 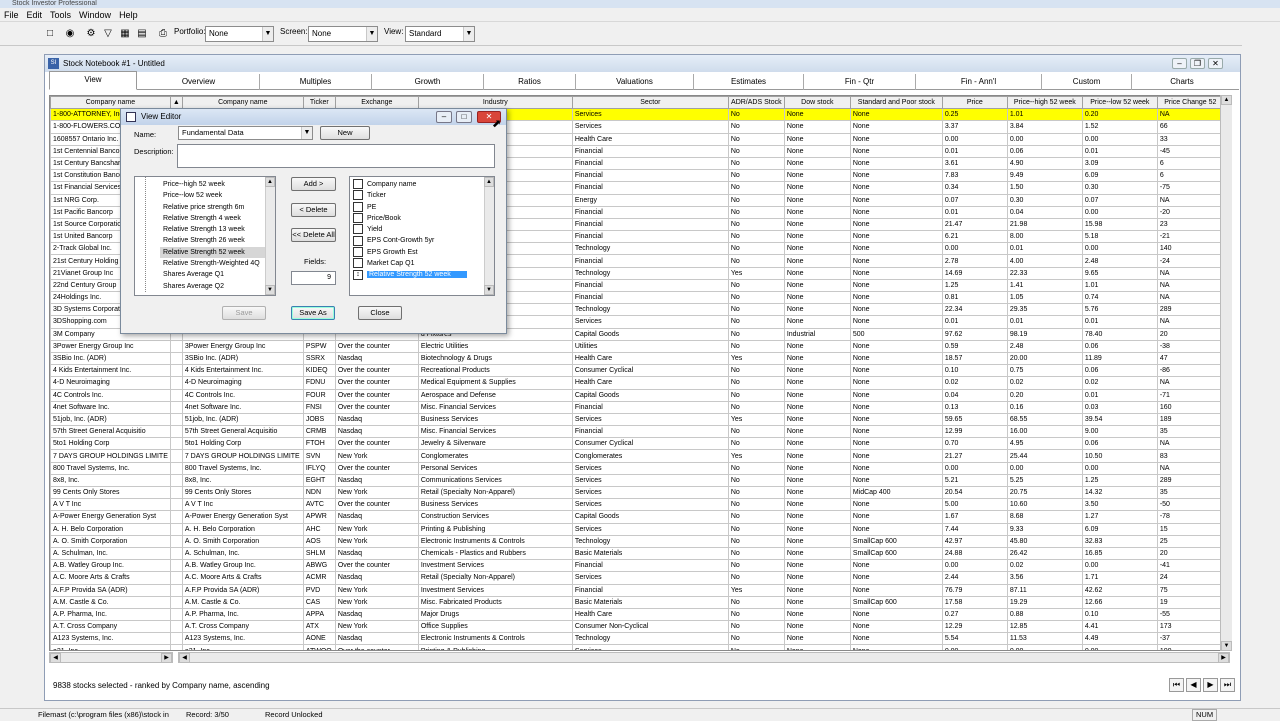 What do you see at coordinates (495, 103) in the screenshot?
I see `column-header: Industry` at bounding box center [495, 103].